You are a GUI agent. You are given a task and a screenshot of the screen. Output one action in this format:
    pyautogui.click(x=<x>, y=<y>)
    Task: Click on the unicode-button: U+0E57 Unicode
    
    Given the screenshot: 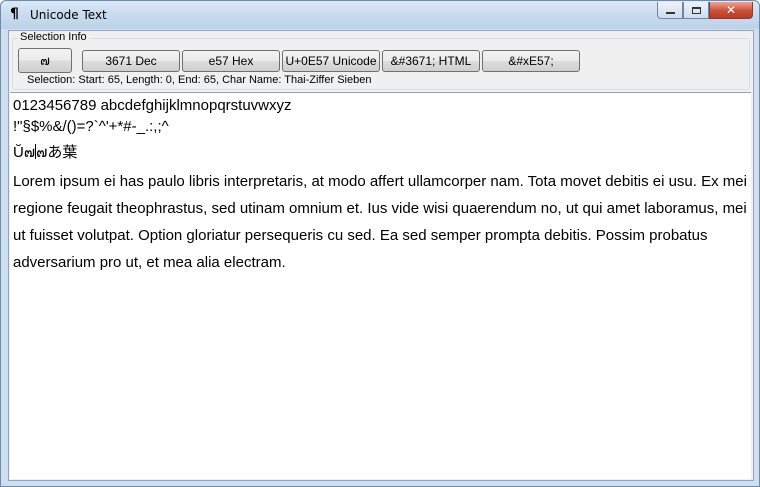 What is the action you would take?
    pyautogui.click(x=331, y=61)
    